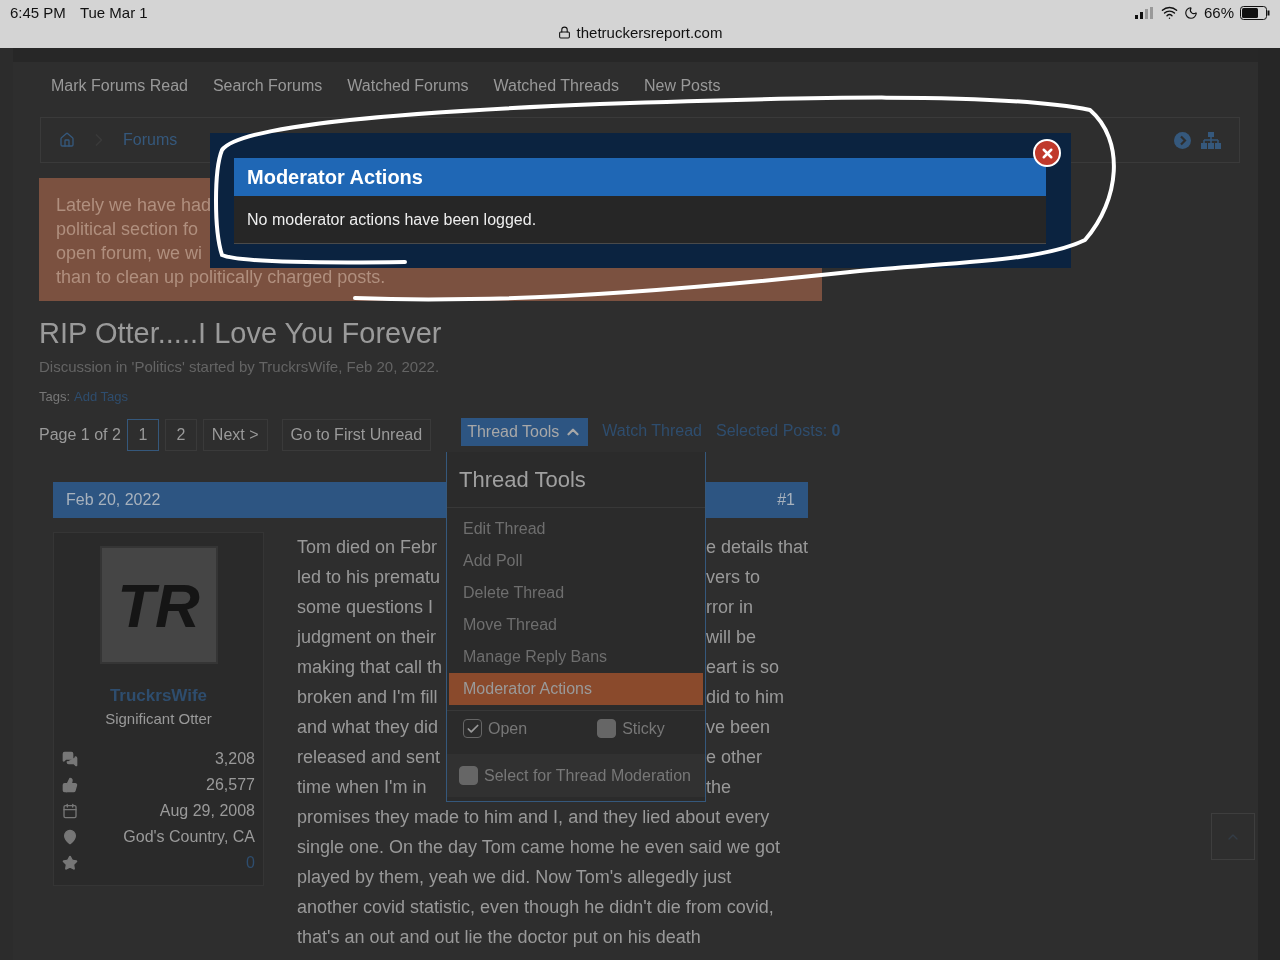  I want to click on notice-text: open forum, we wi, so click(129, 253).